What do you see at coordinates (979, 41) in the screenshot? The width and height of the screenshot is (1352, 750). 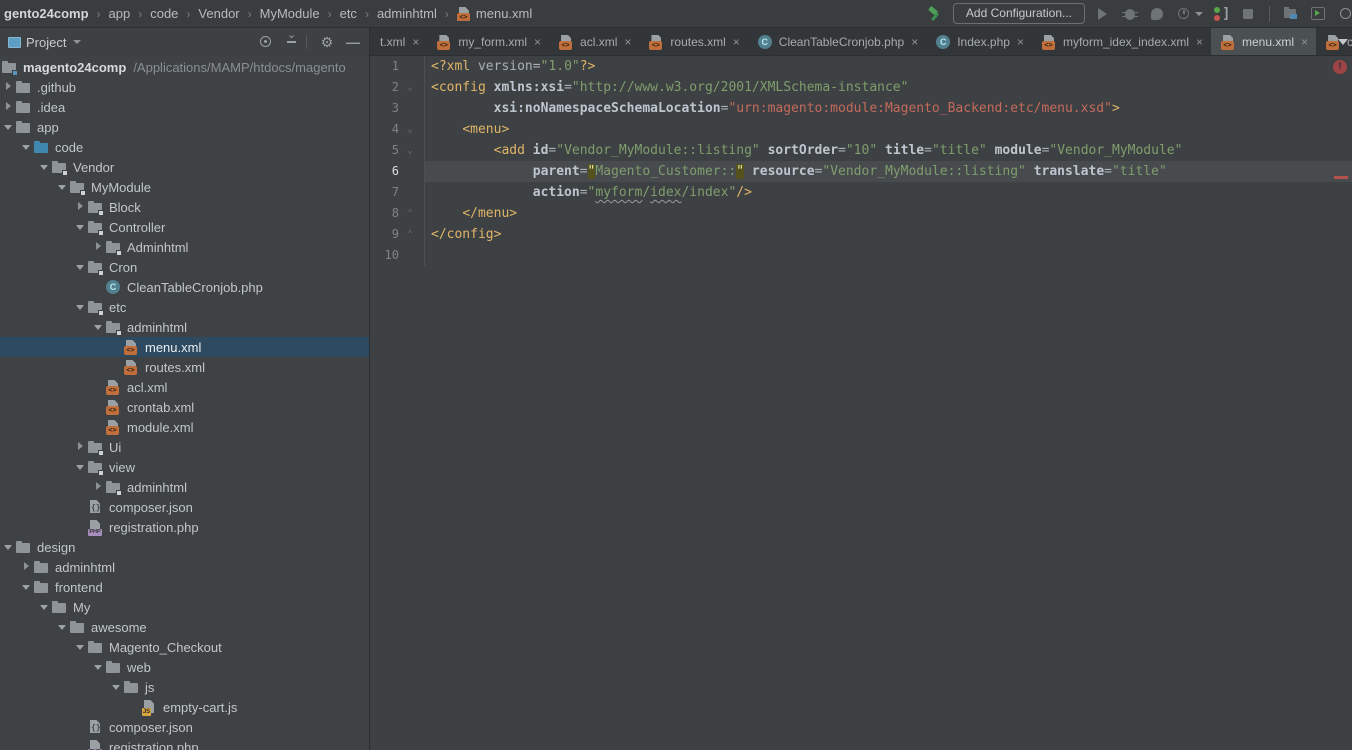 I see `editor-tab: C Index.php ×` at bounding box center [979, 41].